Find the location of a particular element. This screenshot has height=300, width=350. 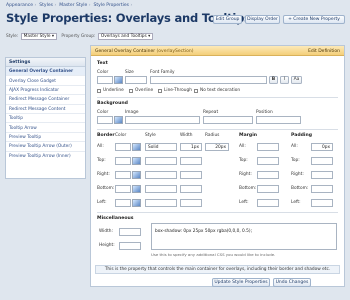

sidebar-item-redirect-message-content: Redirect Message Content is located at coordinates (45, 109).